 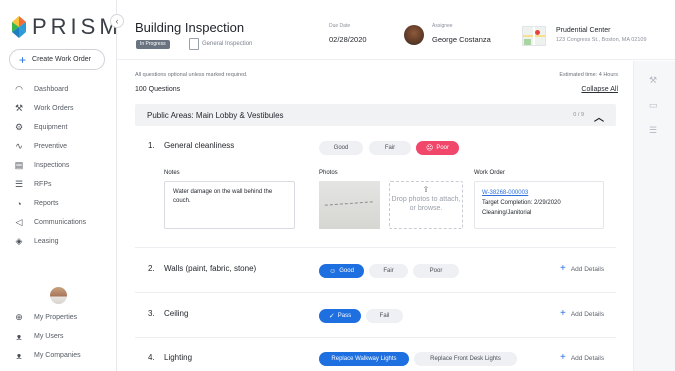 What do you see at coordinates (215, 115) in the screenshot?
I see `section-title: Public Areas: Main Lobby & Vestibules` at bounding box center [215, 115].